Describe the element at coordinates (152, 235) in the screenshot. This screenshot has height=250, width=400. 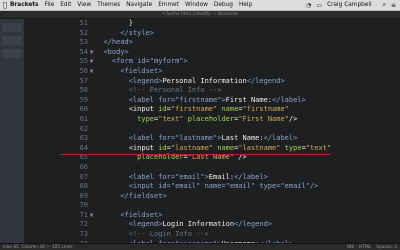
I see `code-text: <!-- Login Info -->` at that location.